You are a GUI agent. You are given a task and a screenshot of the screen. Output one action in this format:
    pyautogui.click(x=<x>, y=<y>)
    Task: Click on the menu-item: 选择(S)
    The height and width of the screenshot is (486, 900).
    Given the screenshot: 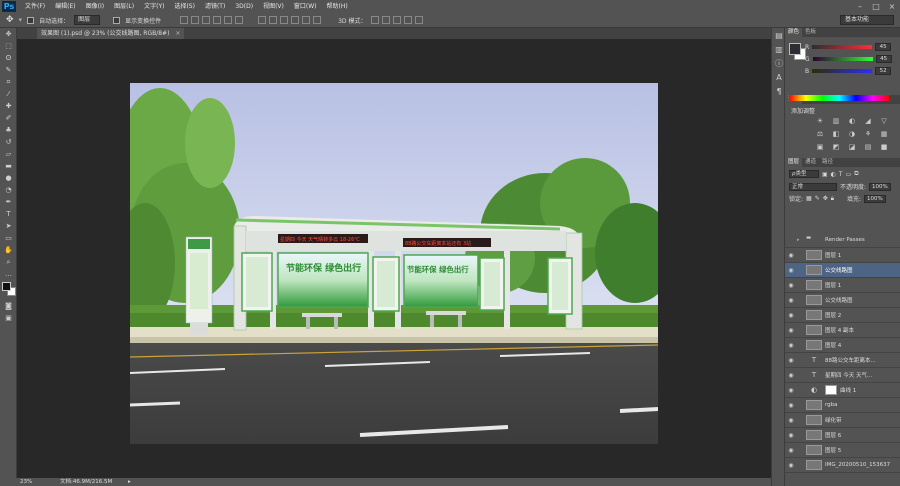 What is the action you would take?
    pyautogui.click(x=184, y=6)
    